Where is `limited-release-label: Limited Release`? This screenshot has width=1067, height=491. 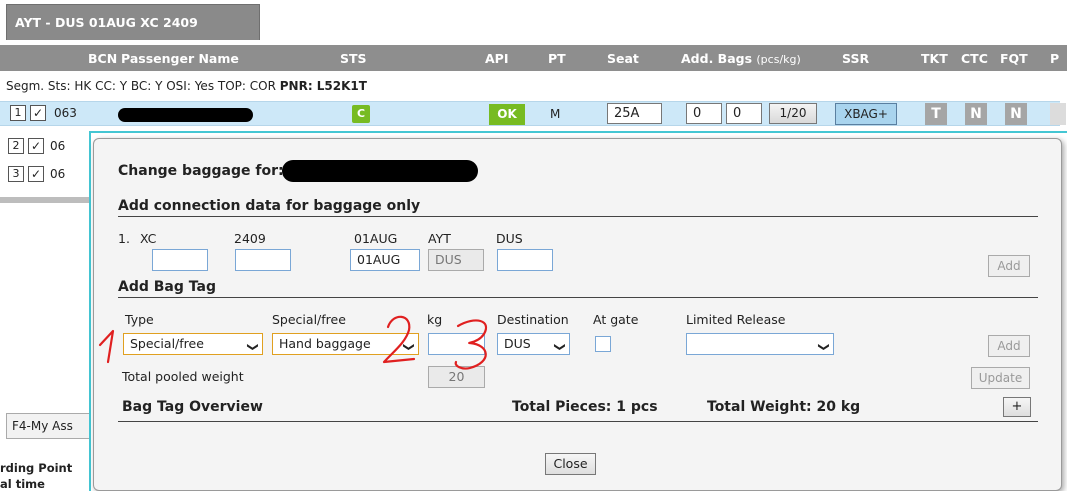
limited-release-label: Limited Release is located at coordinates (736, 319).